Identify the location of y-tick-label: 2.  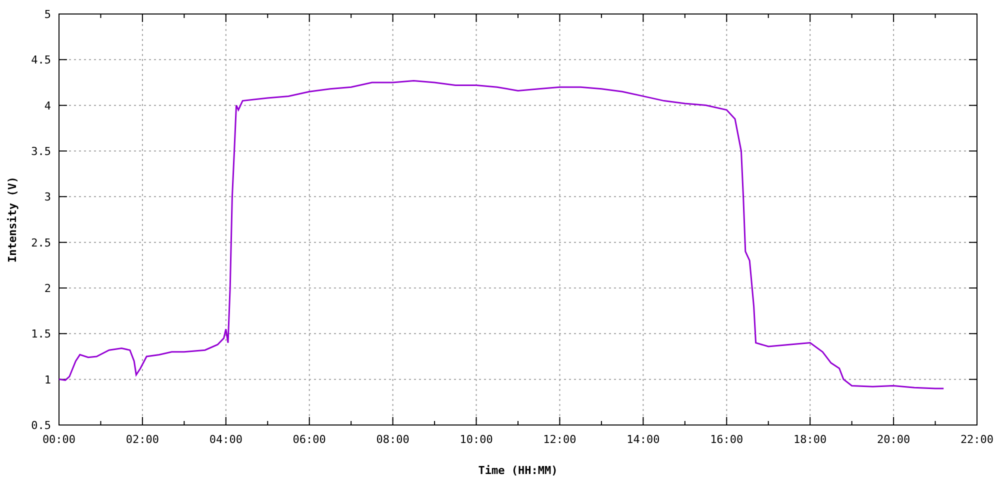
(47, 288).